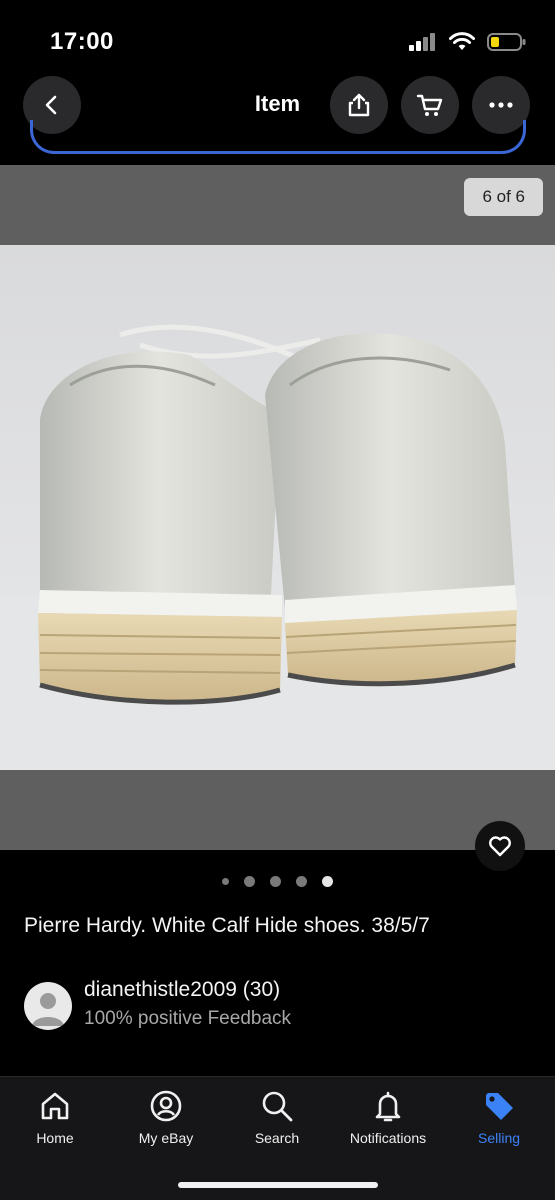 This screenshot has height=1200, width=555. What do you see at coordinates (388, 1106) in the screenshot?
I see `bell-icon` at bounding box center [388, 1106].